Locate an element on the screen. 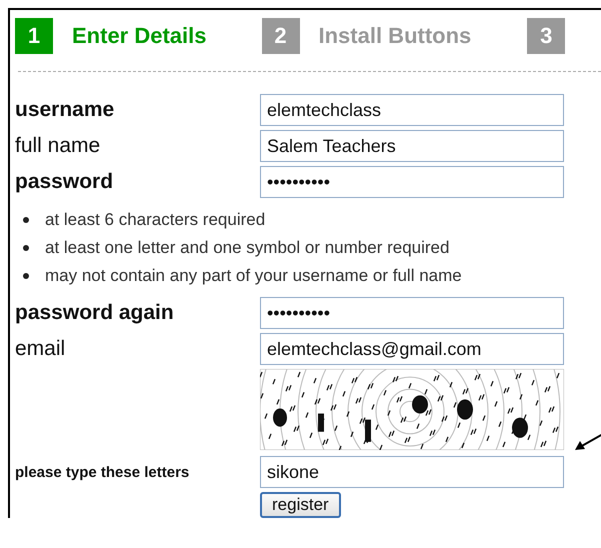 The image size is (601, 548). field-label: full name is located at coordinates (58, 146).